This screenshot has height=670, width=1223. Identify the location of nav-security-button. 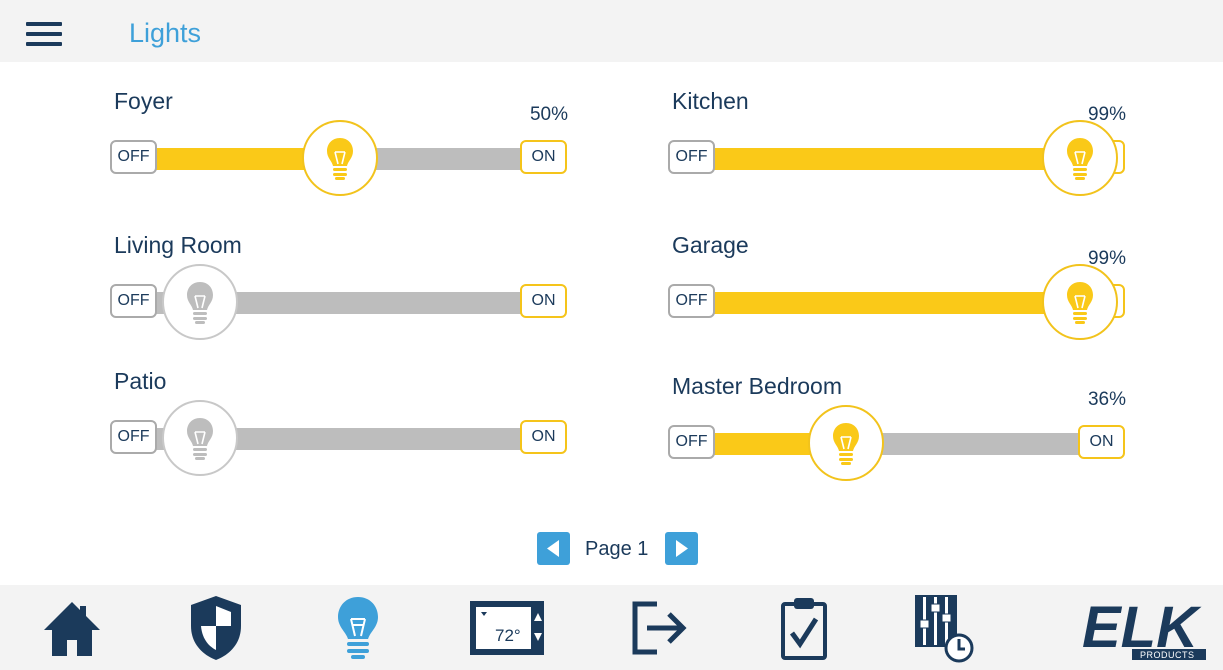
(216, 628).